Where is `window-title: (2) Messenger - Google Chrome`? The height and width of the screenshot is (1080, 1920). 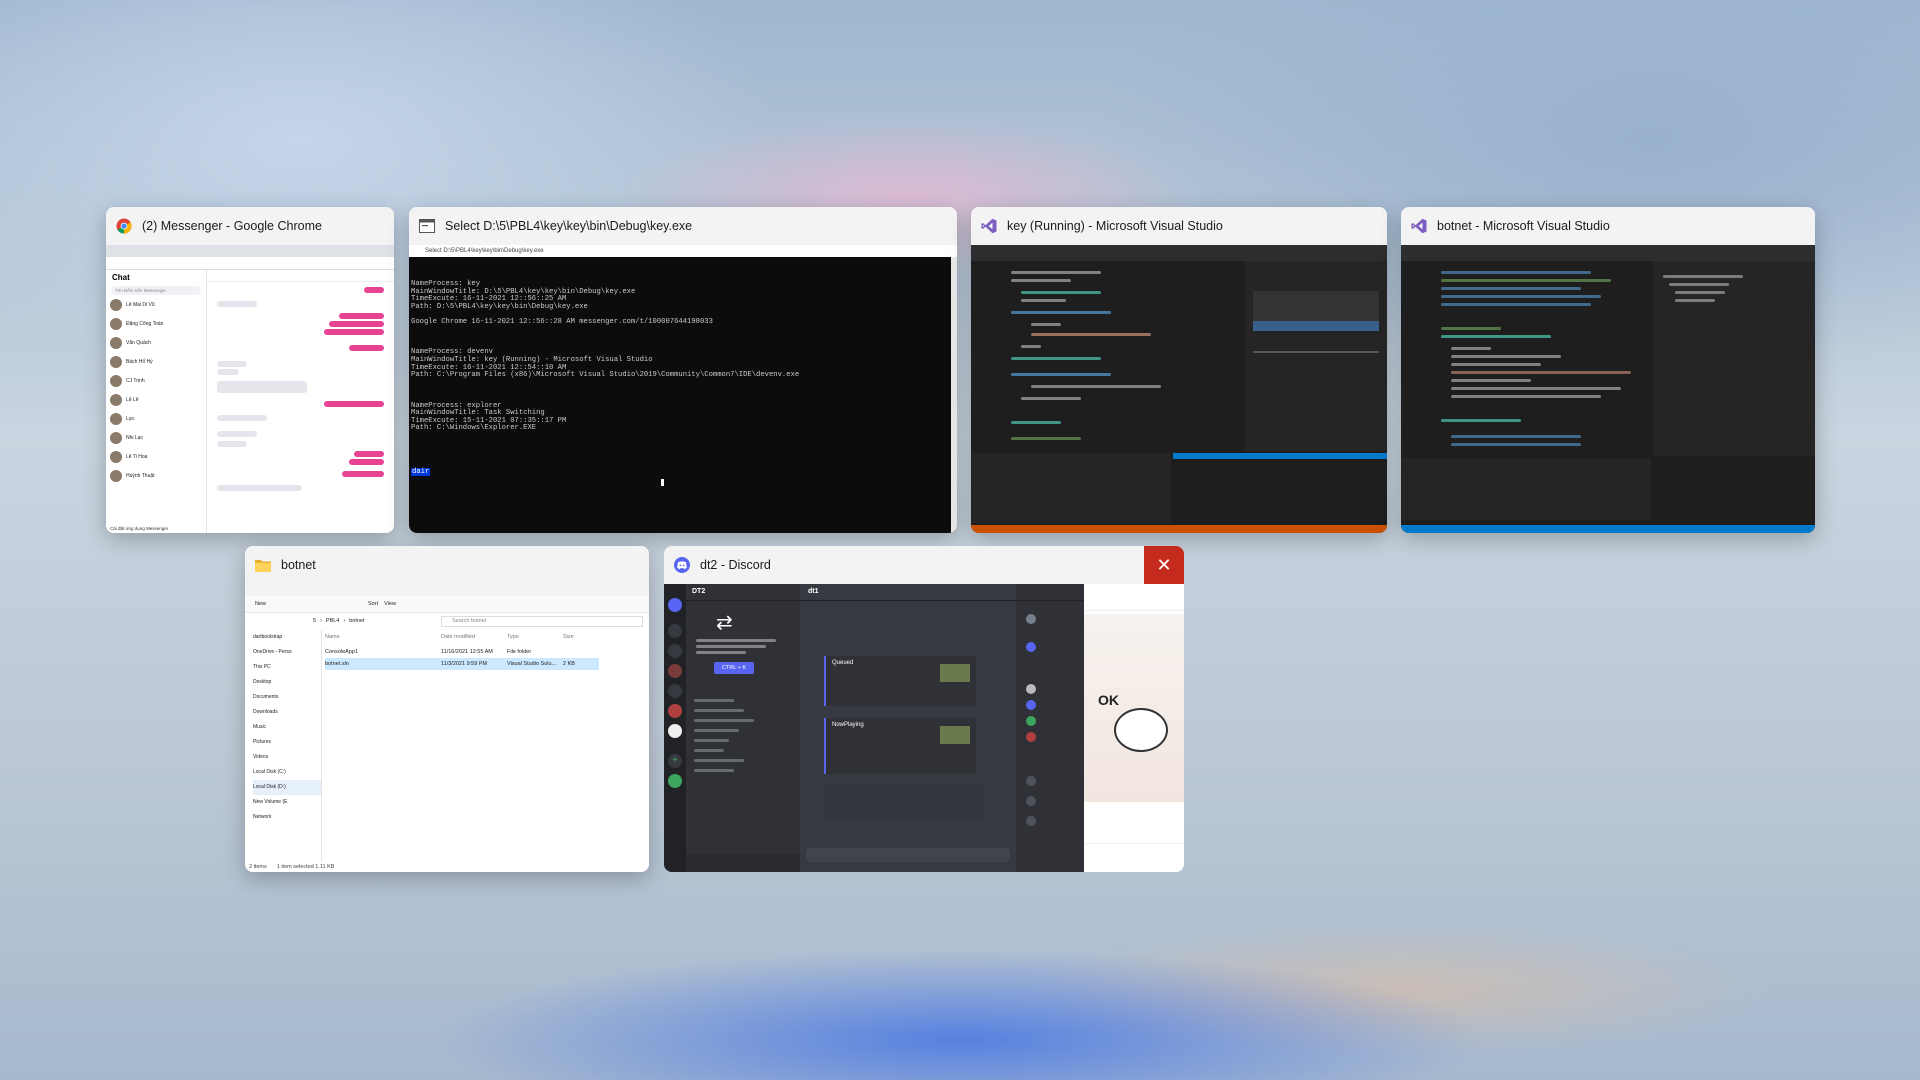 window-title: (2) Messenger - Google Chrome is located at coordinates (232, 226).